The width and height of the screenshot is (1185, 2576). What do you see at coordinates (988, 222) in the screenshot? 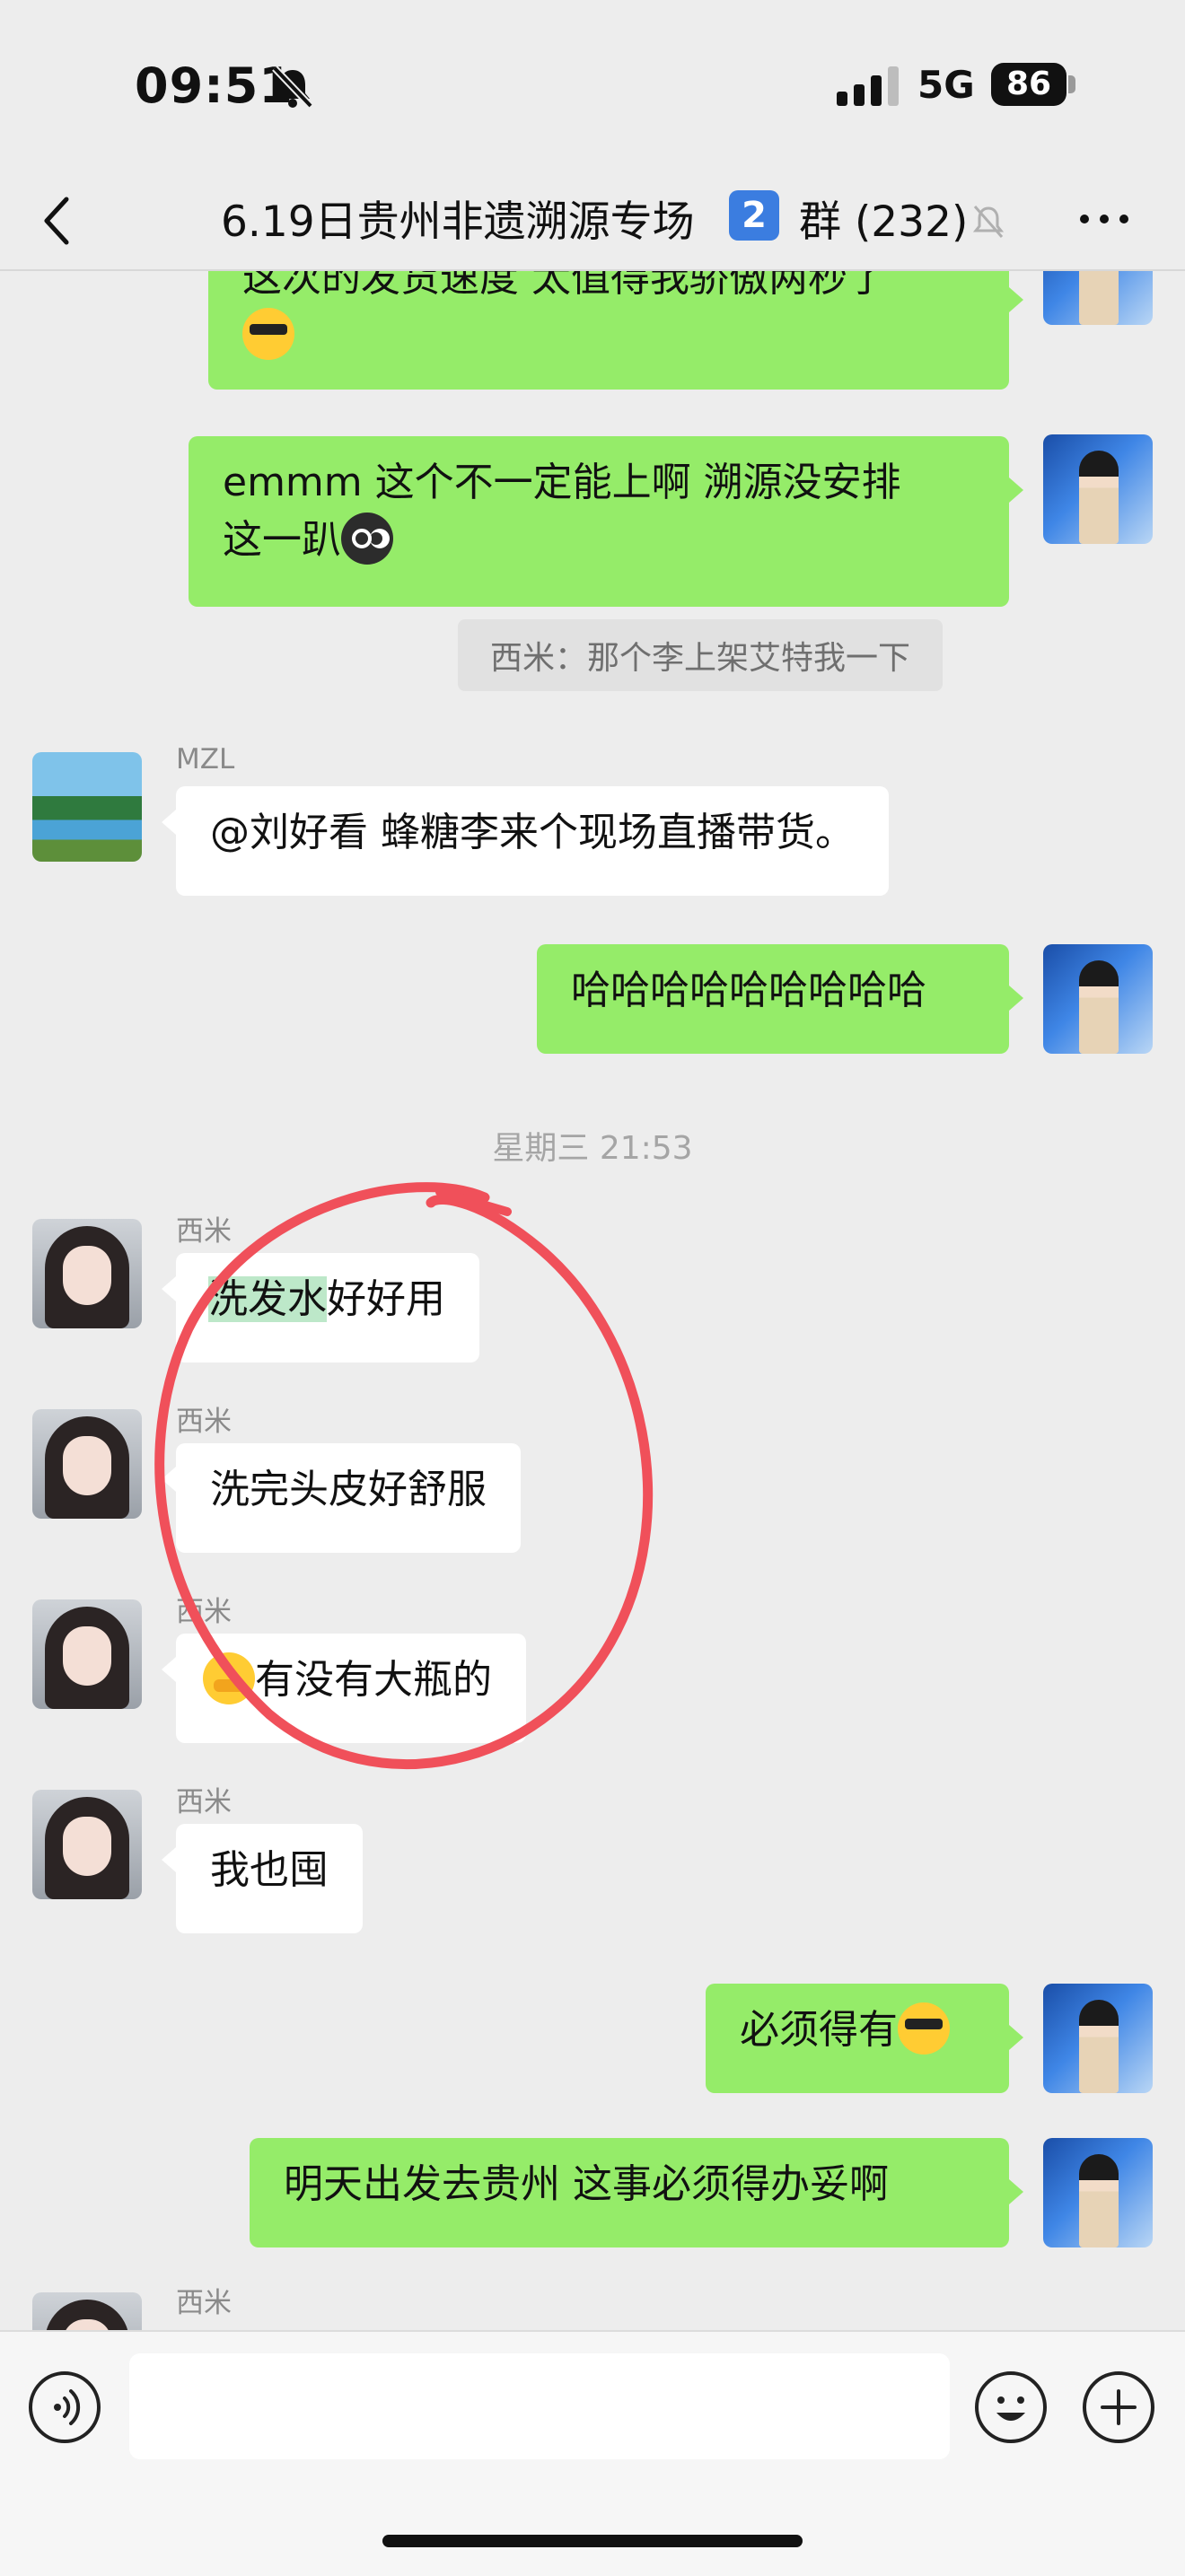
I see `mute-icon` at bounding box center [988, 222].